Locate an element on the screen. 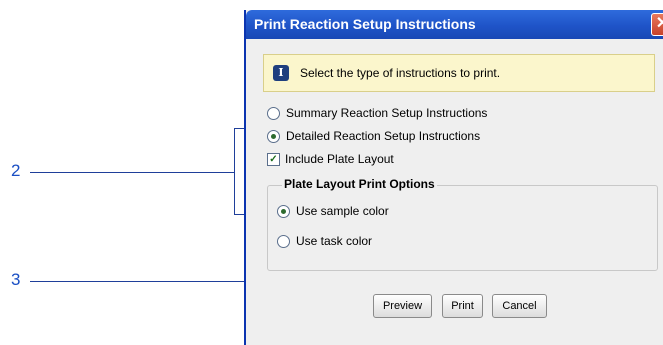  checkmark-icon: ✓ is located at coordinates (273, 159).